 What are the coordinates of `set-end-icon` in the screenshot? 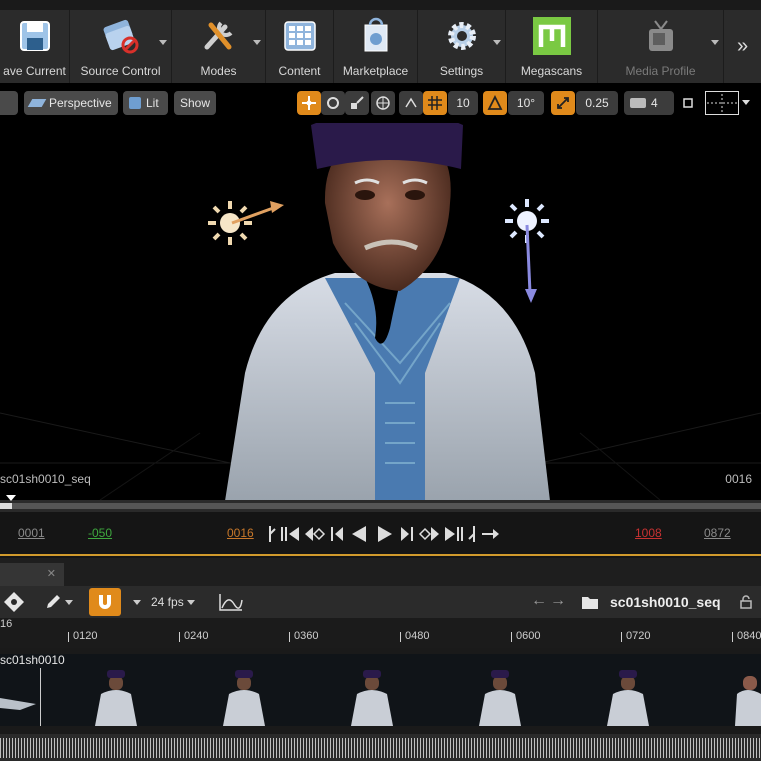 It's located at (472, 534).